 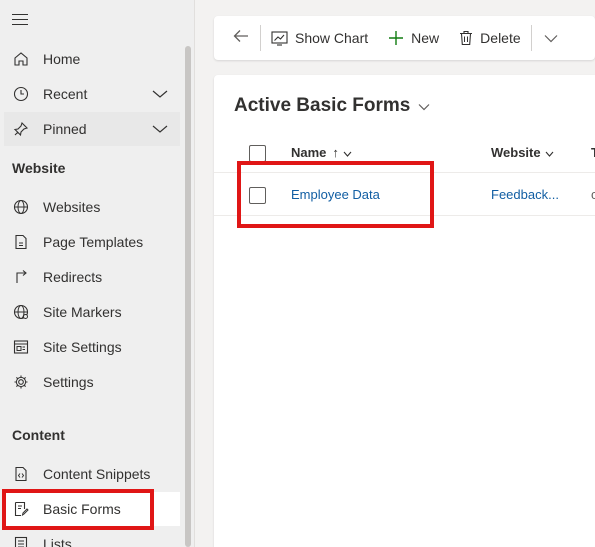 What do you see at coordinates (78, 509) in the screenshot?
I see `highlight-basic-forms` at bounding box center [78, 509].